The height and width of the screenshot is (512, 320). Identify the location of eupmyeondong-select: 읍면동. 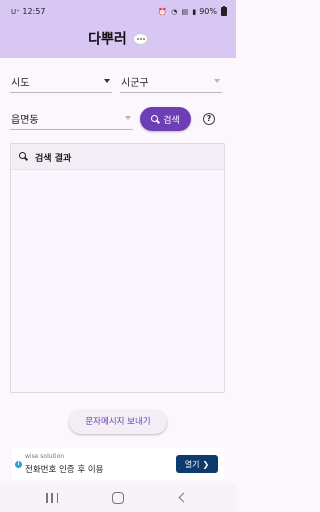
(71, 119).